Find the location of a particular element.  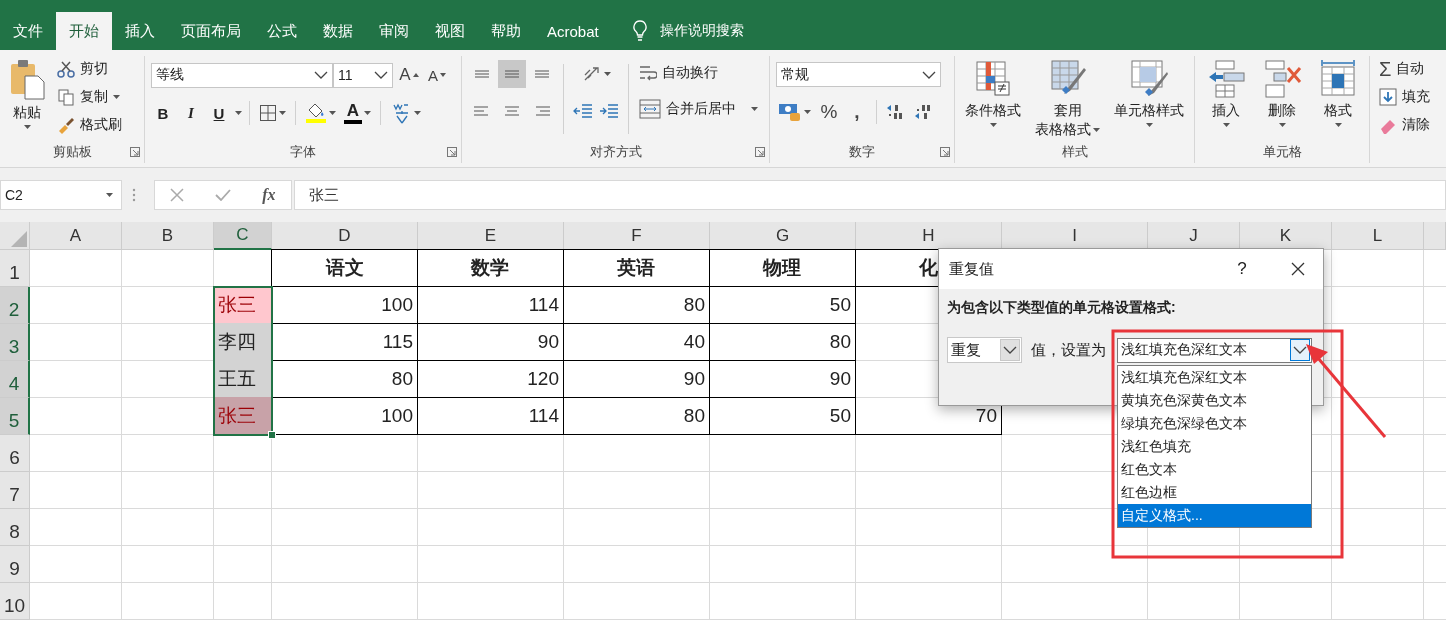

cells-button: 格式 is located at coordinates (1338, 92).